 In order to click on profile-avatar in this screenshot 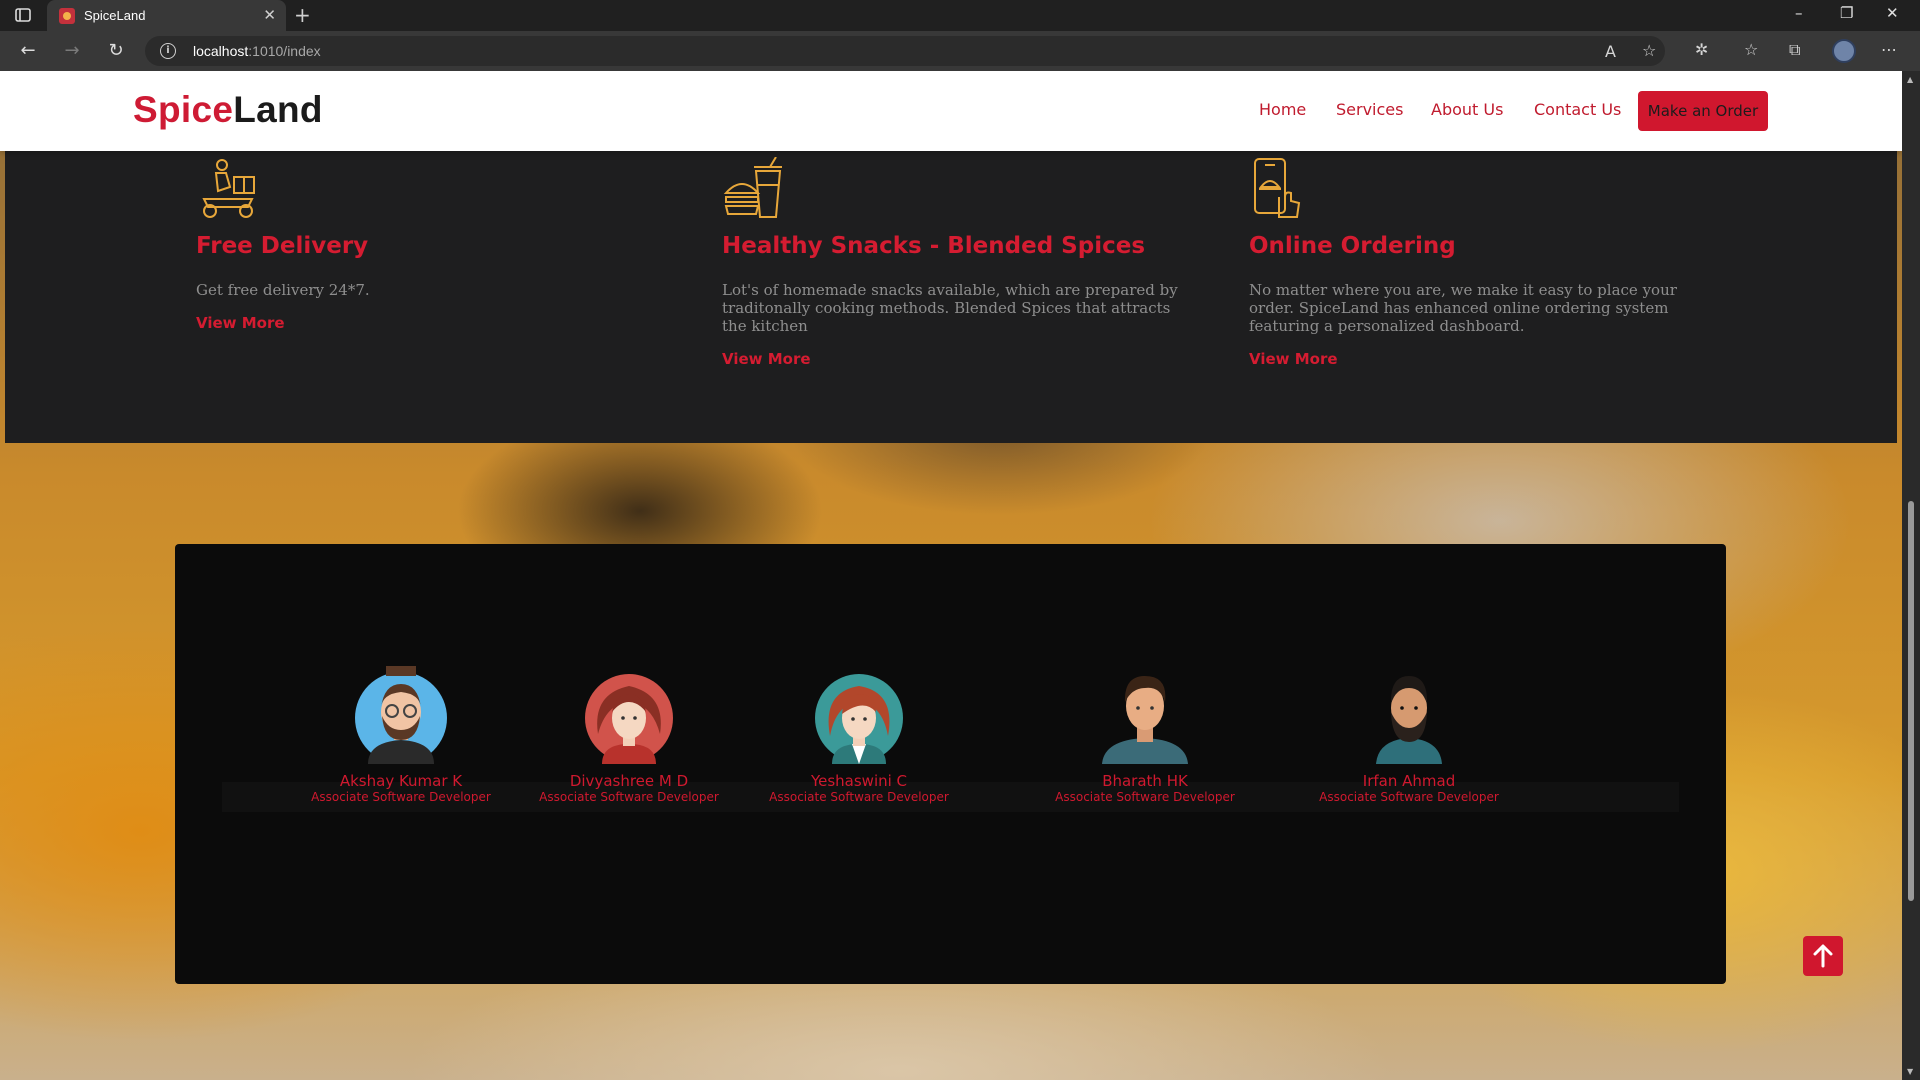, I will do `click(1844, 51)`.